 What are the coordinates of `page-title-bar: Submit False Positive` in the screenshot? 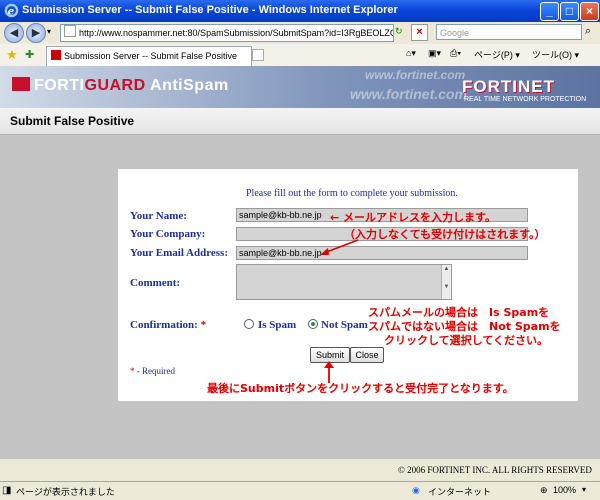 It's located at (300, 121).